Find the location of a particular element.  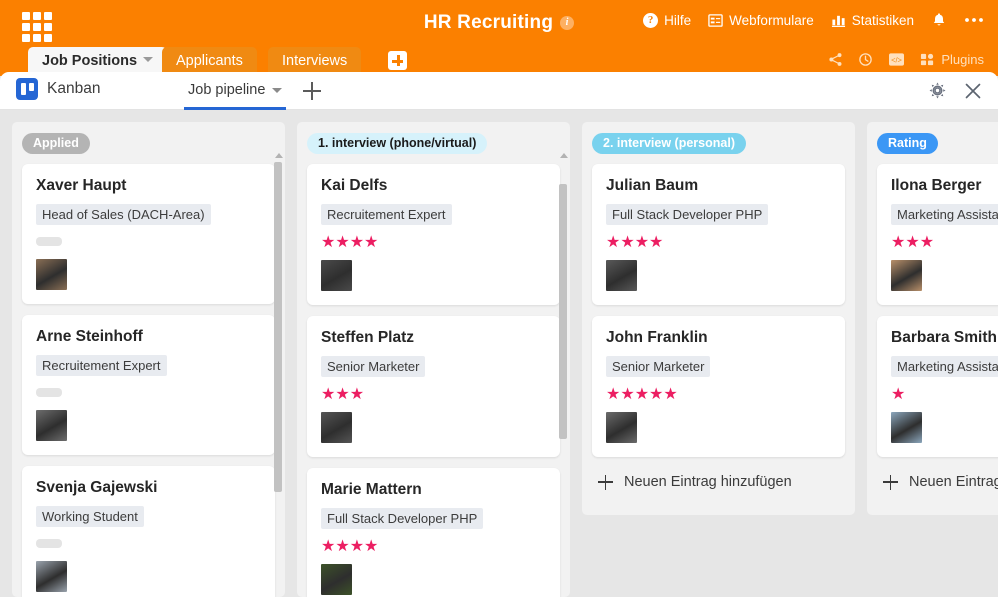

webforms-button: Webformulare is located at coordinates (761, 20).